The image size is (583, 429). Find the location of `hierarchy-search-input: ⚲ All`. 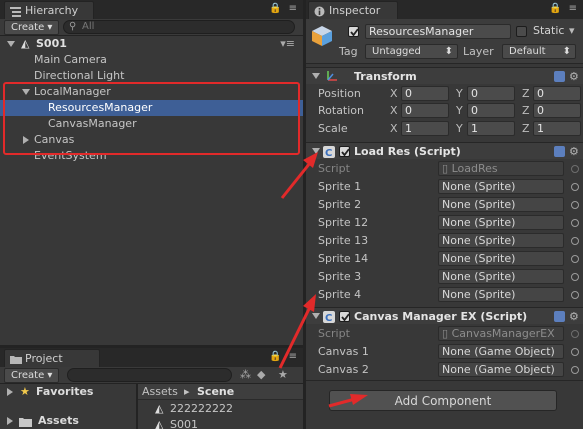

hierarchy-search-input: ⚲ All is located at coordinates (179, 27).